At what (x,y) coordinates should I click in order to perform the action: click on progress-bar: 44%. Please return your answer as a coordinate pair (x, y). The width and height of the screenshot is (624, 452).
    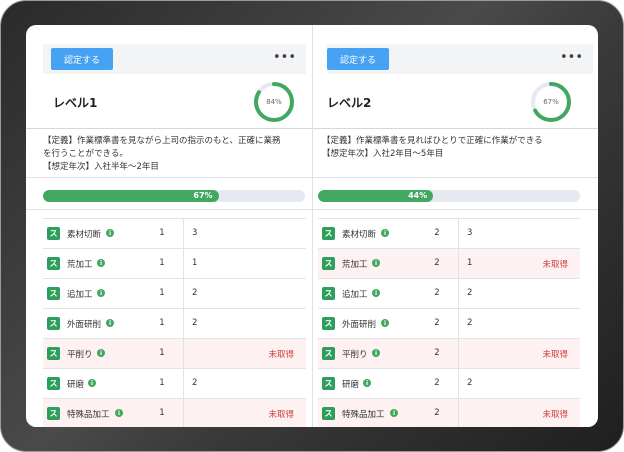
    Looking at the image, I should click on (449, 196).